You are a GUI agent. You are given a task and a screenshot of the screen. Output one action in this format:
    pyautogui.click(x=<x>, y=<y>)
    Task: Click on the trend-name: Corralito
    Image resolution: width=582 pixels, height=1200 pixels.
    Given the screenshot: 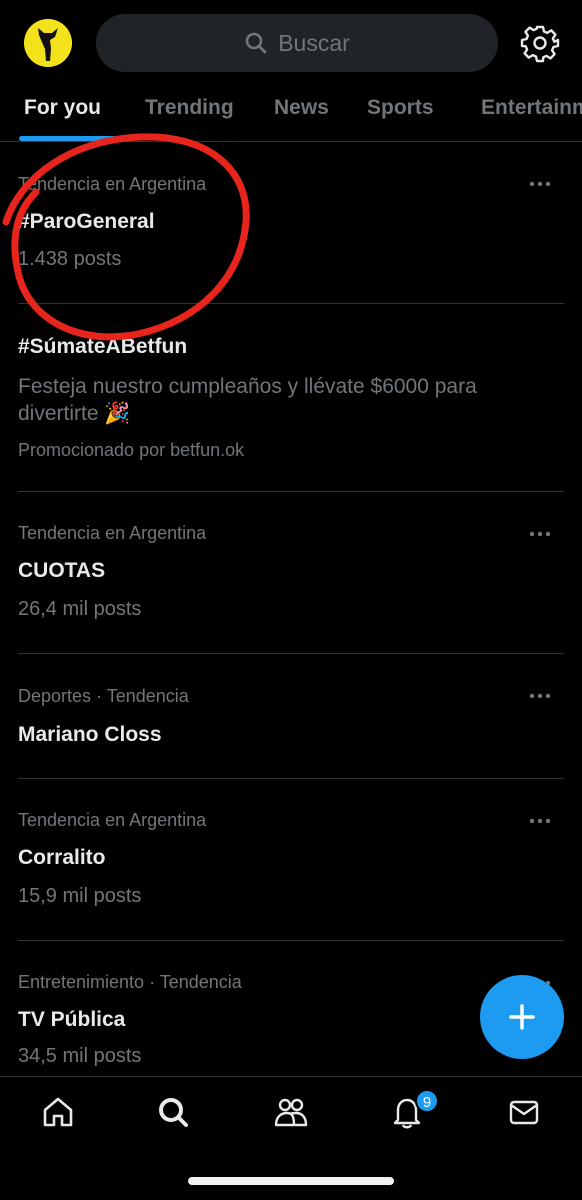 What is the action you would take?
    pyautogui.click(x=62, y=857)
    